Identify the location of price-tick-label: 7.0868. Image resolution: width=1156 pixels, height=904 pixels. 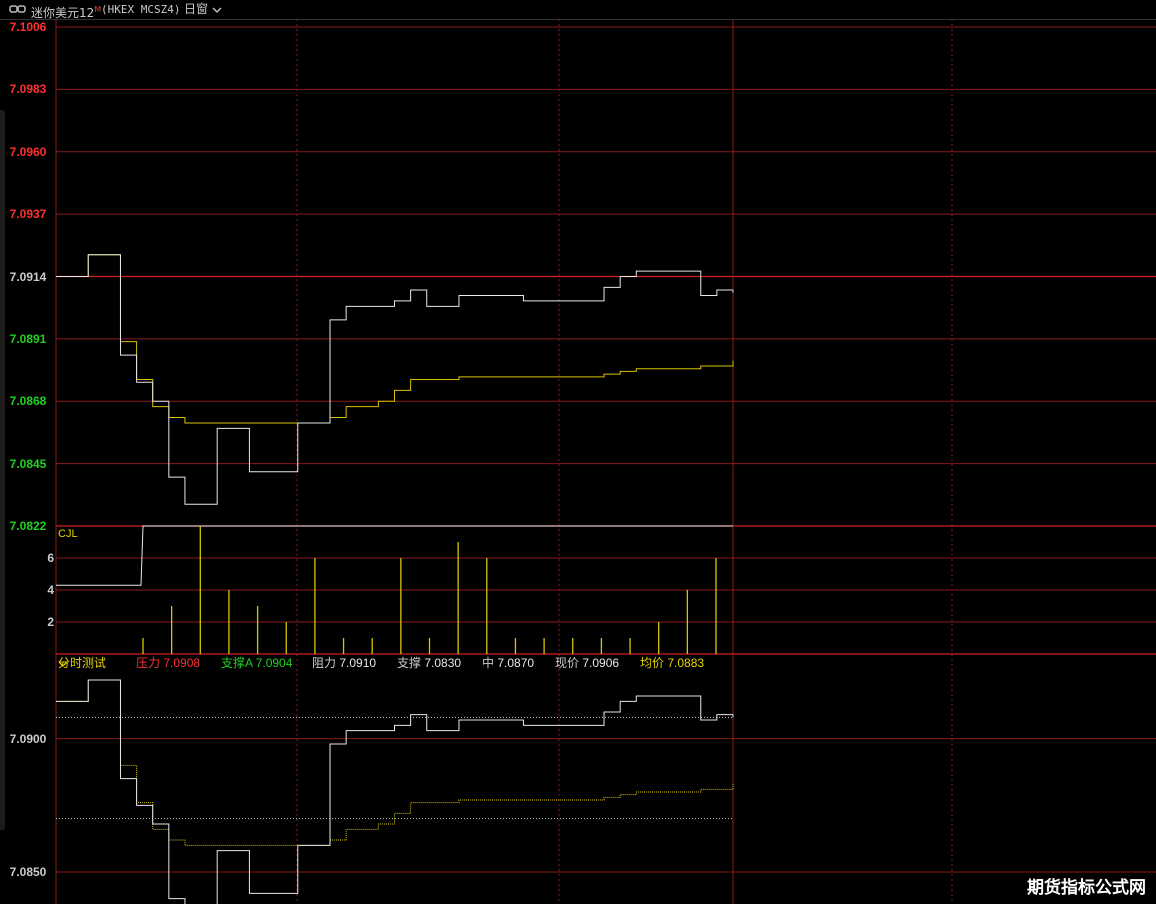
(28, 401).